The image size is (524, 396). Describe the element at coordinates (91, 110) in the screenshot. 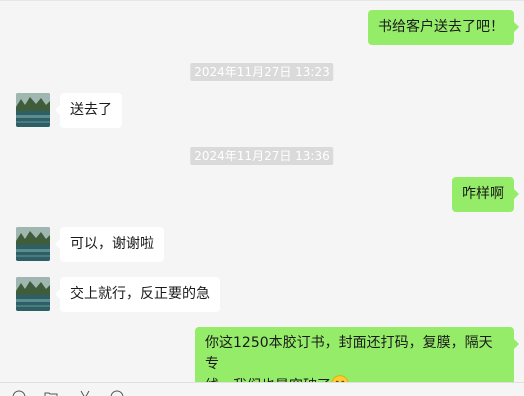

I see `message-text: 送去了` at that location.